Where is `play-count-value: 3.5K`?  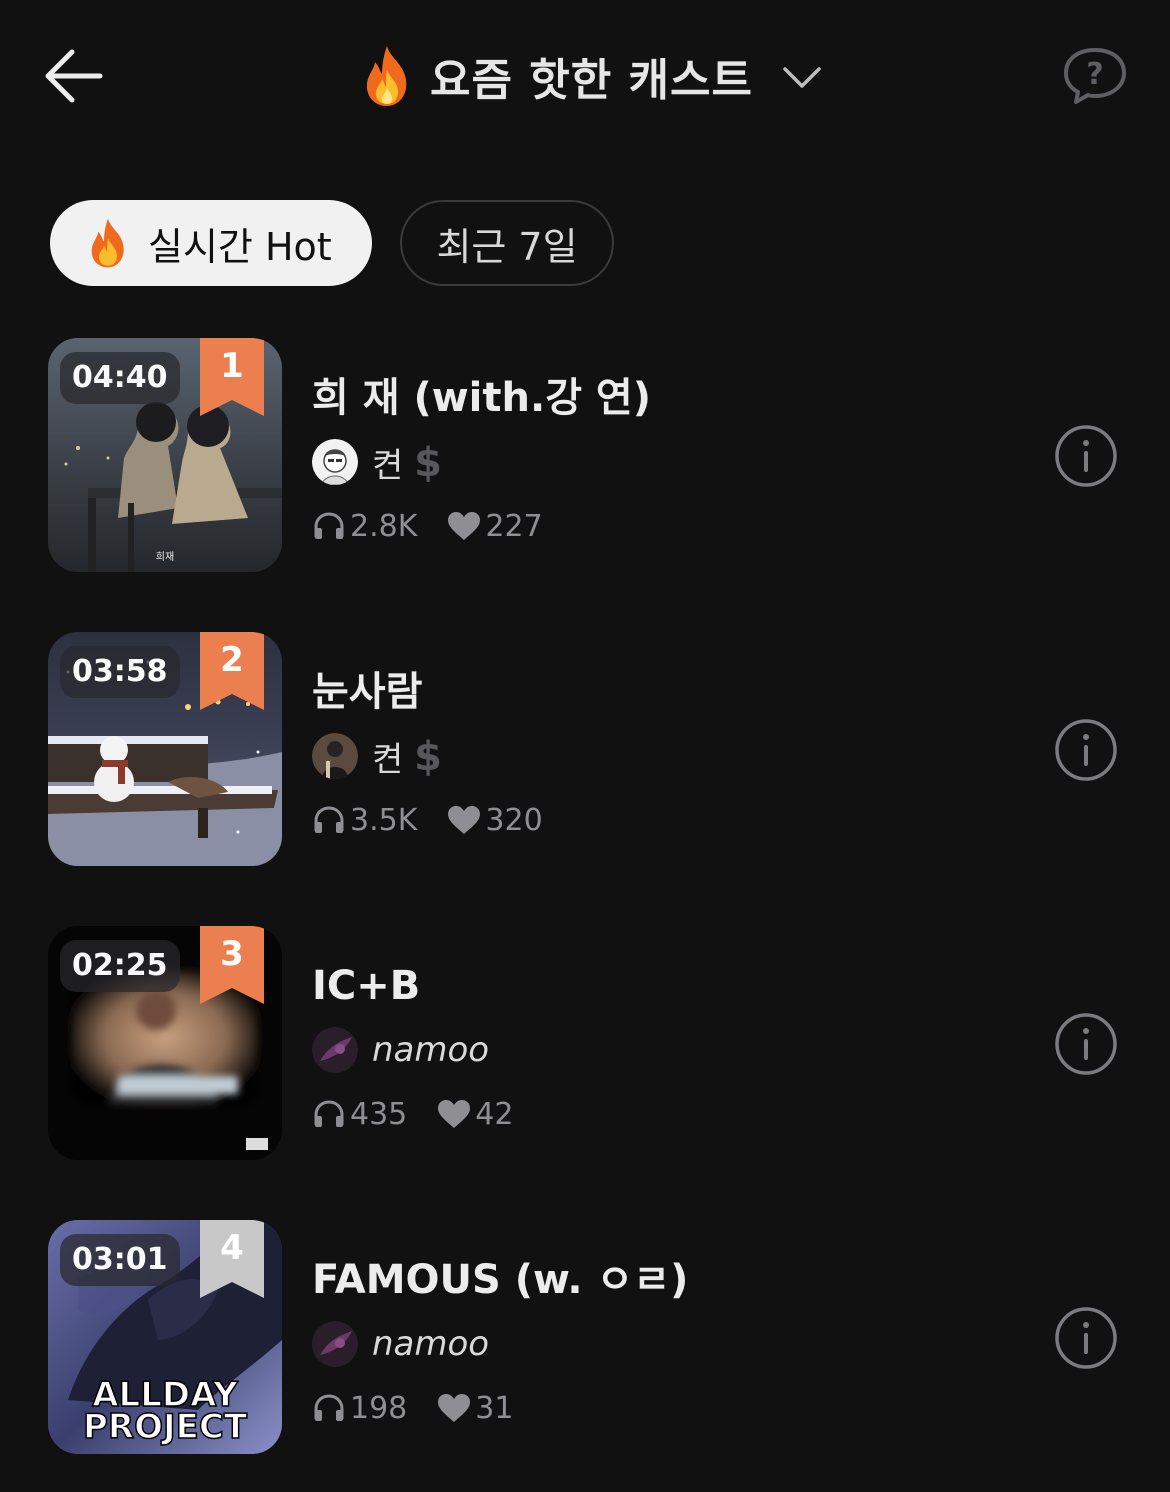
play-count-value: 3.5K is located at coordinates (384, 820).